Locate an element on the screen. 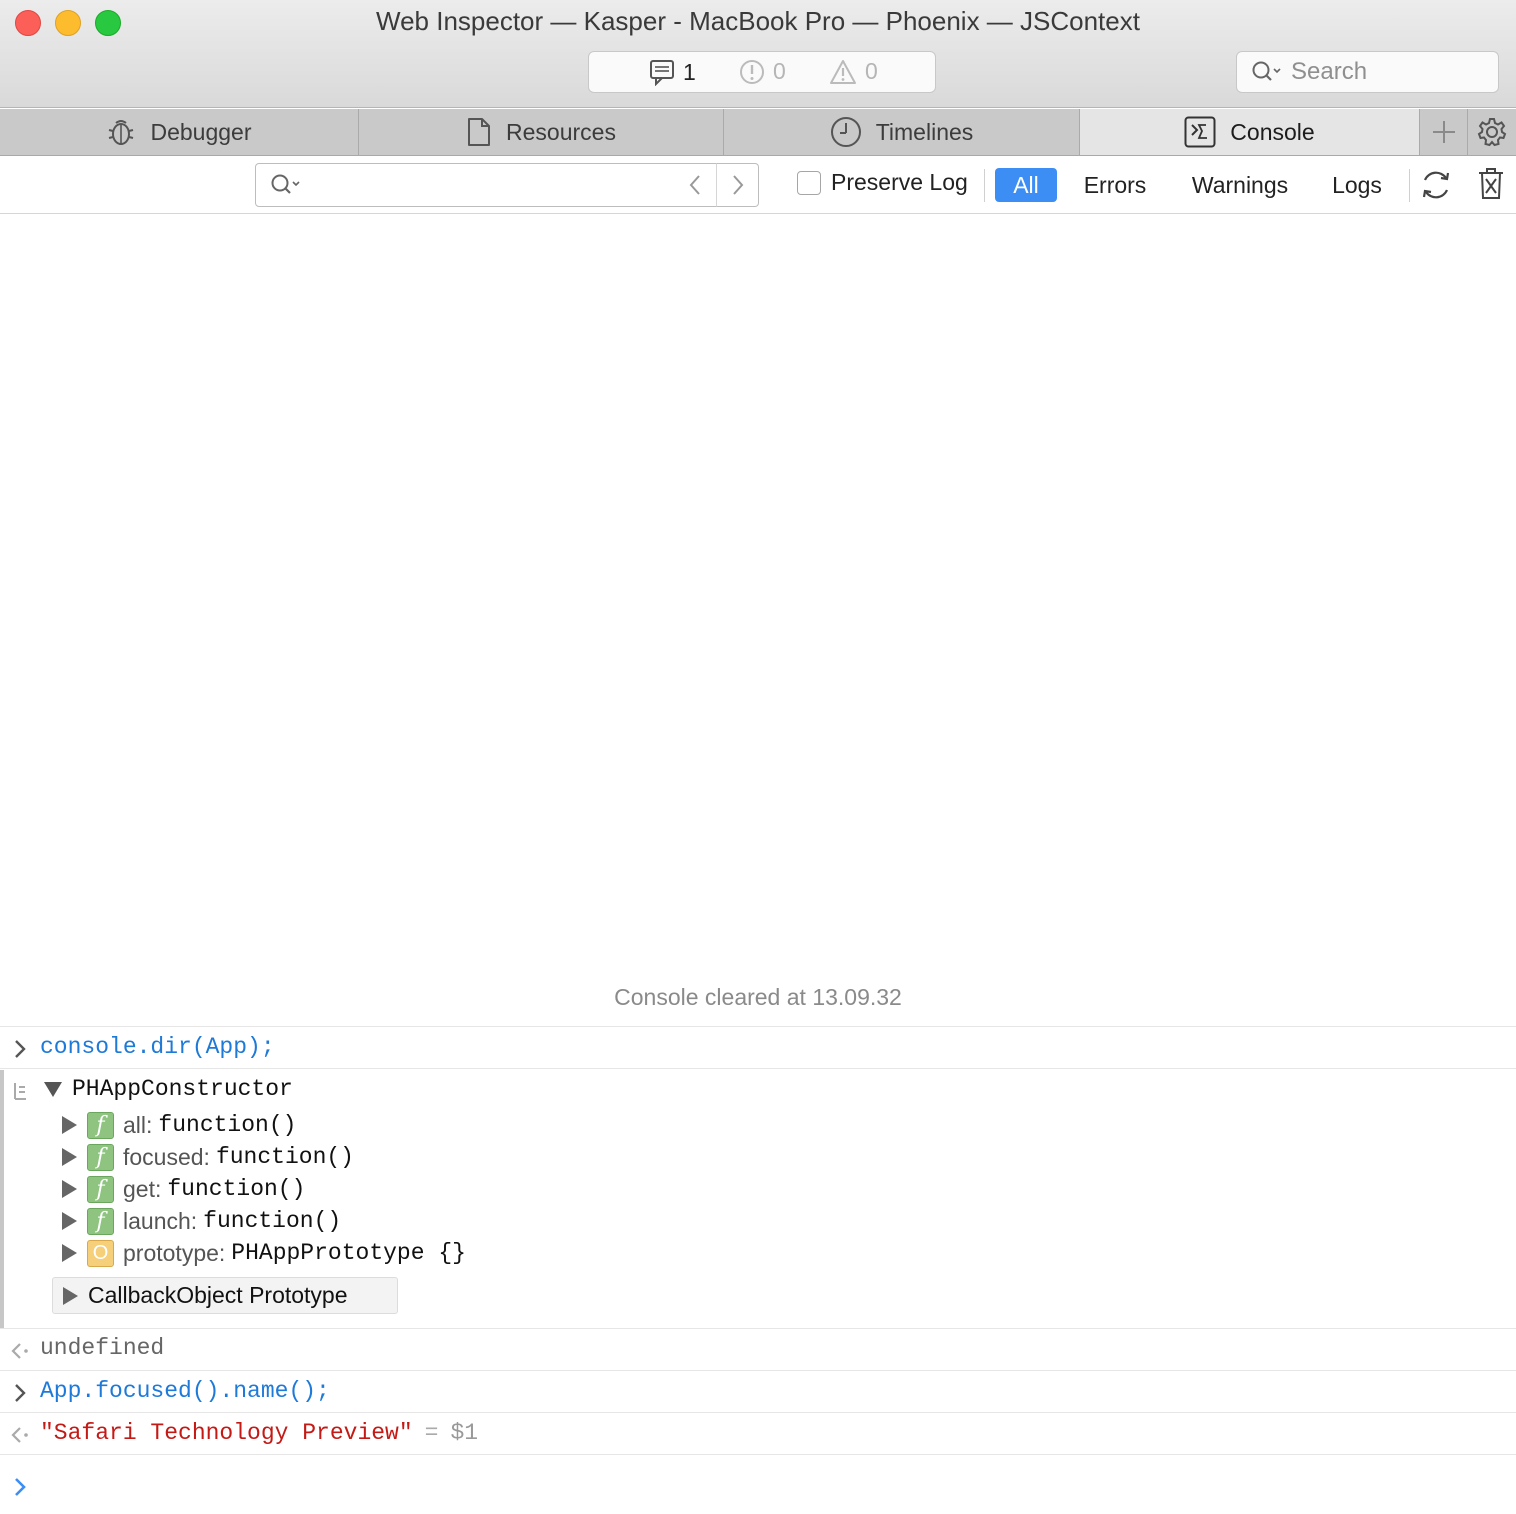  tab-debugger: Debugger is located at coordinates (179, 132).